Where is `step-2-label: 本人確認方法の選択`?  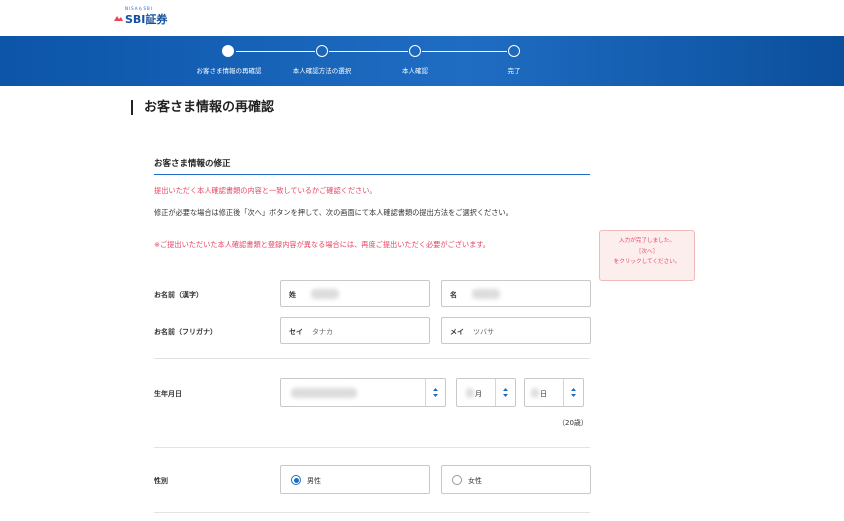 step-2-label: 本人確認方法の選択 is located at coordinates (322, 71).